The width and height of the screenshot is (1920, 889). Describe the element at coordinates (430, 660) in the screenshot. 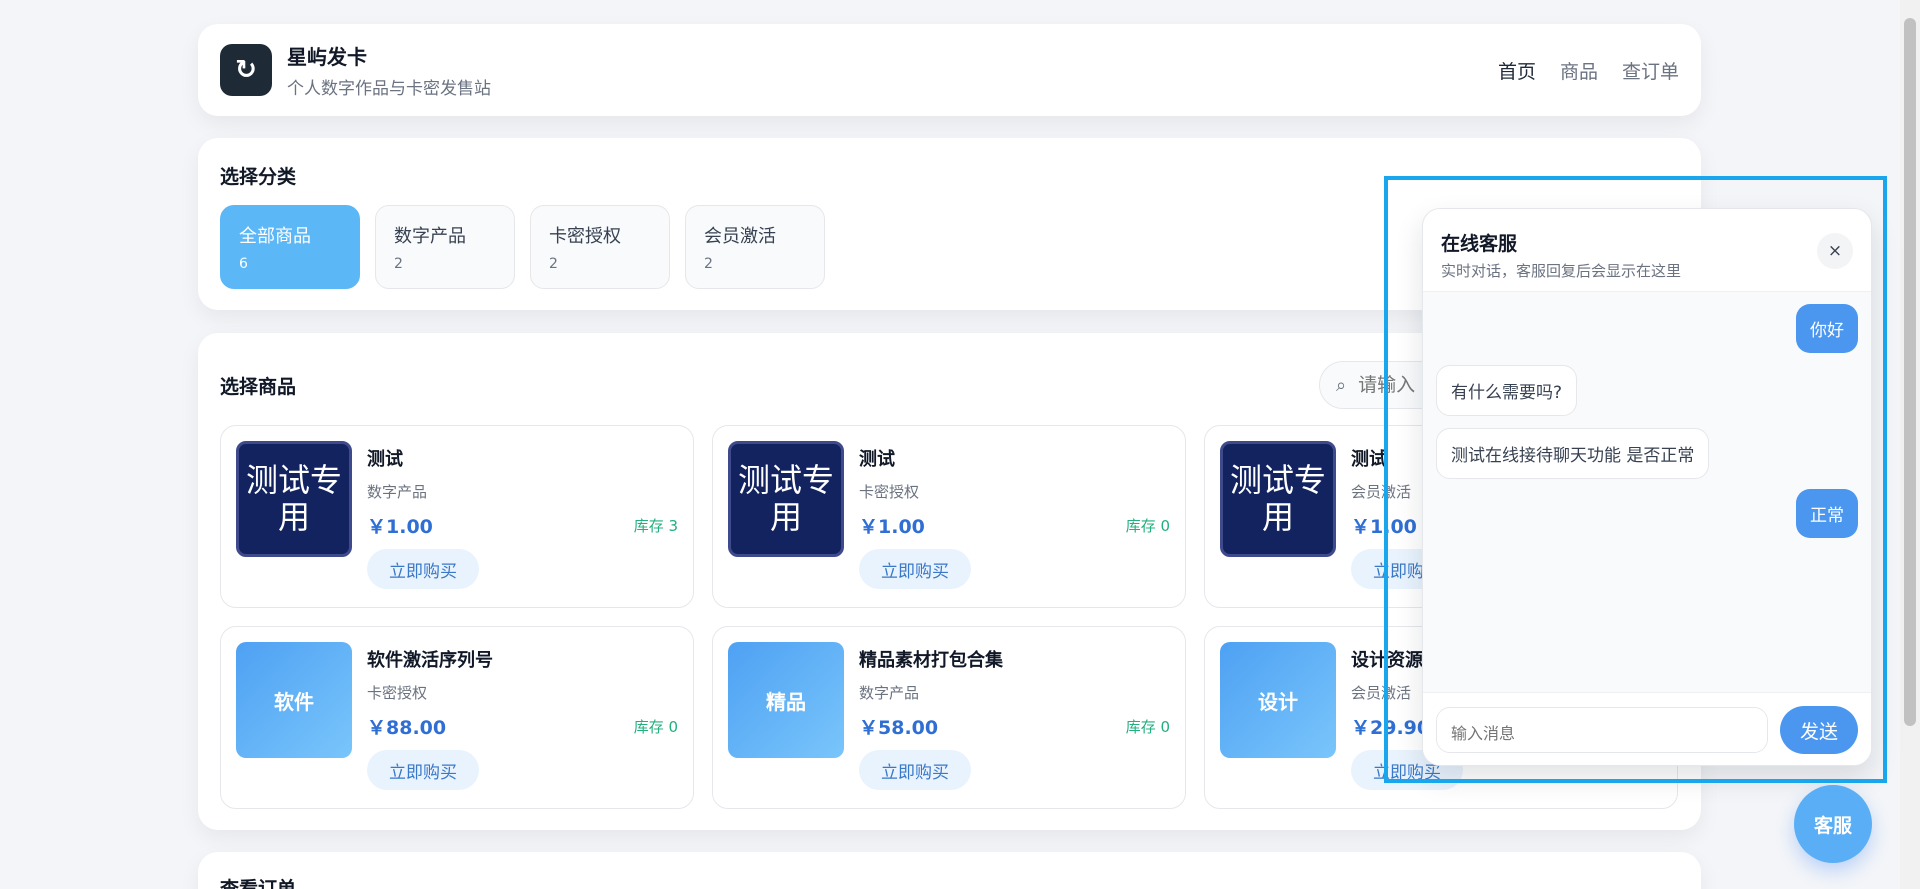

I see `product-name: 软件激活序列号` at that location.